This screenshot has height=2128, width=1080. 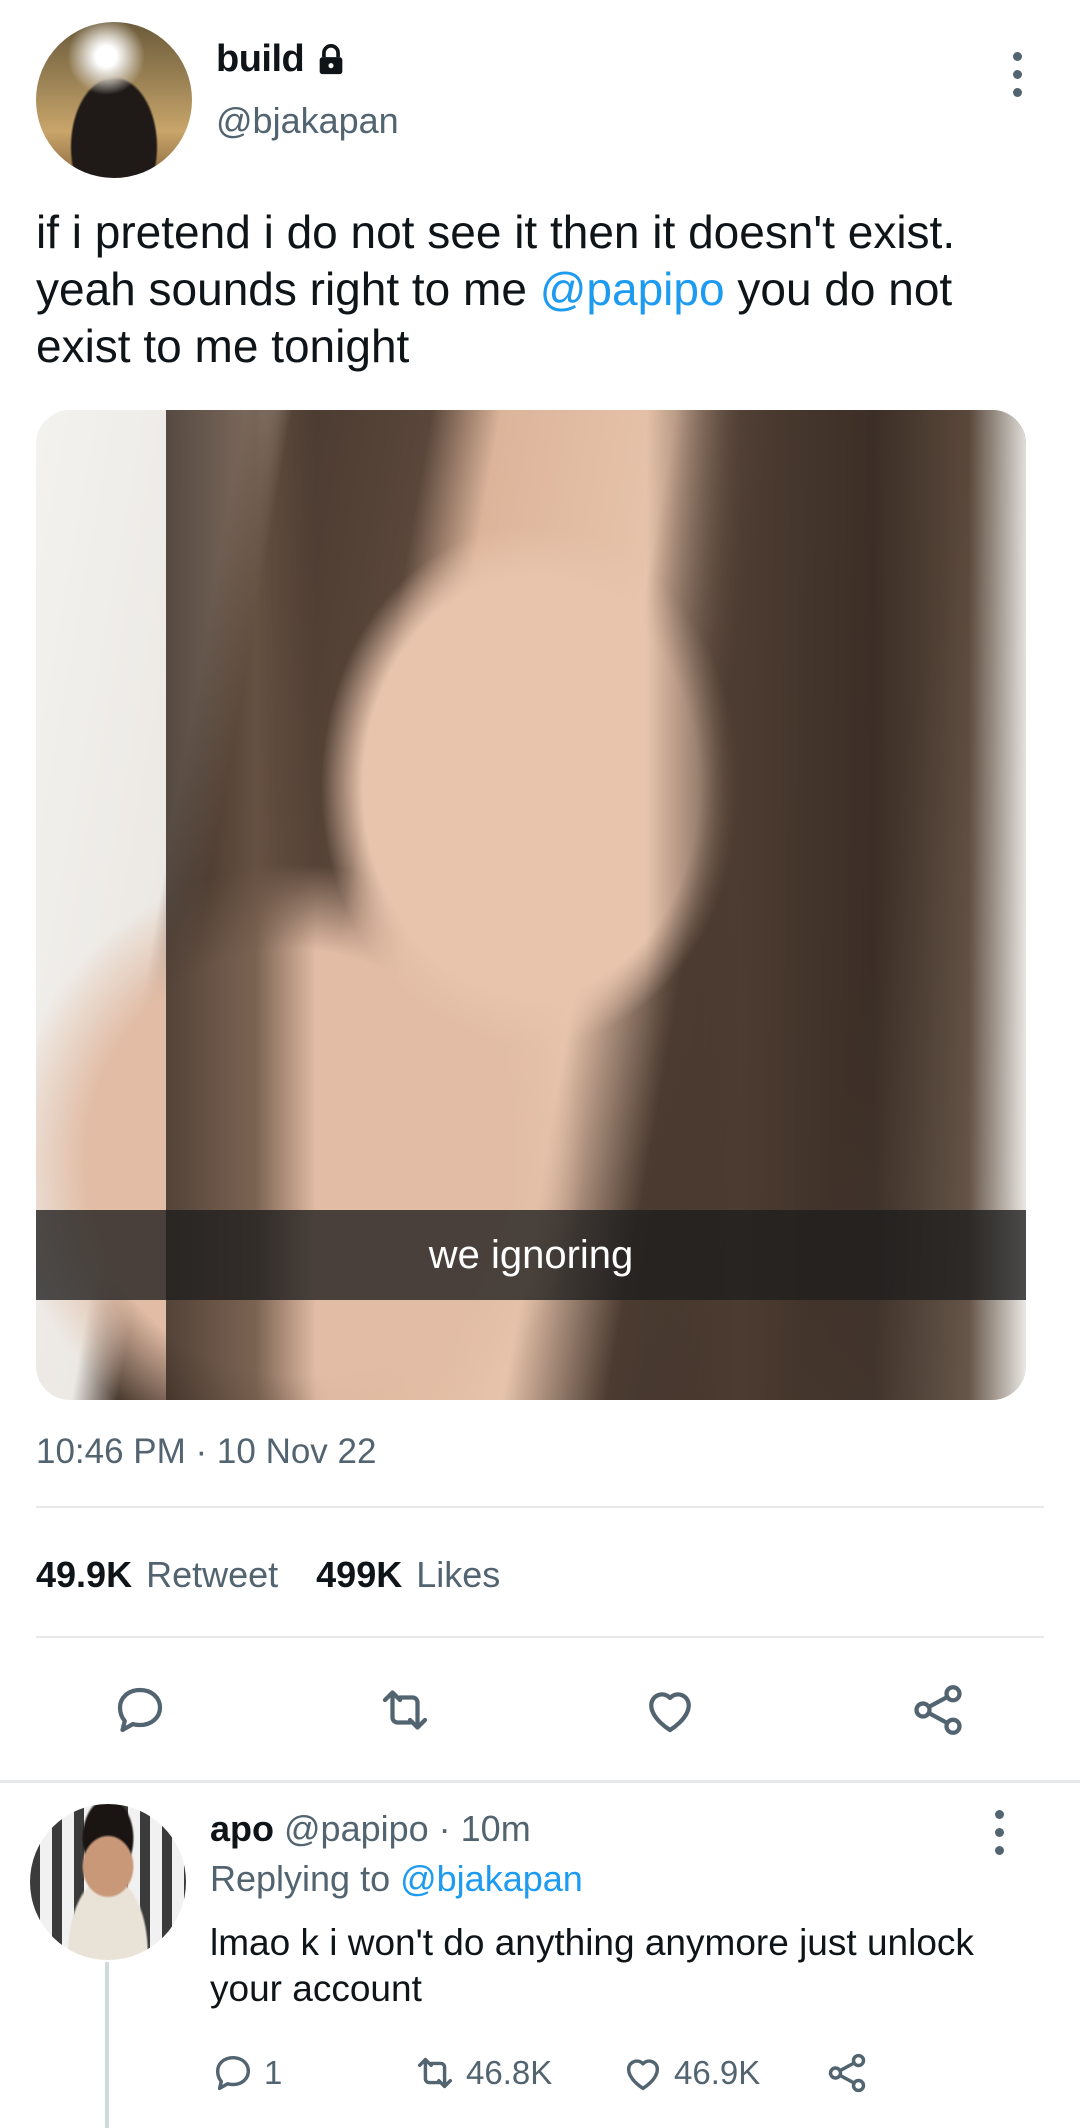 What do you see at coordinates (107, 2045) in the screenshot?
I see `thread-line` at bounding box center [107, 2045].